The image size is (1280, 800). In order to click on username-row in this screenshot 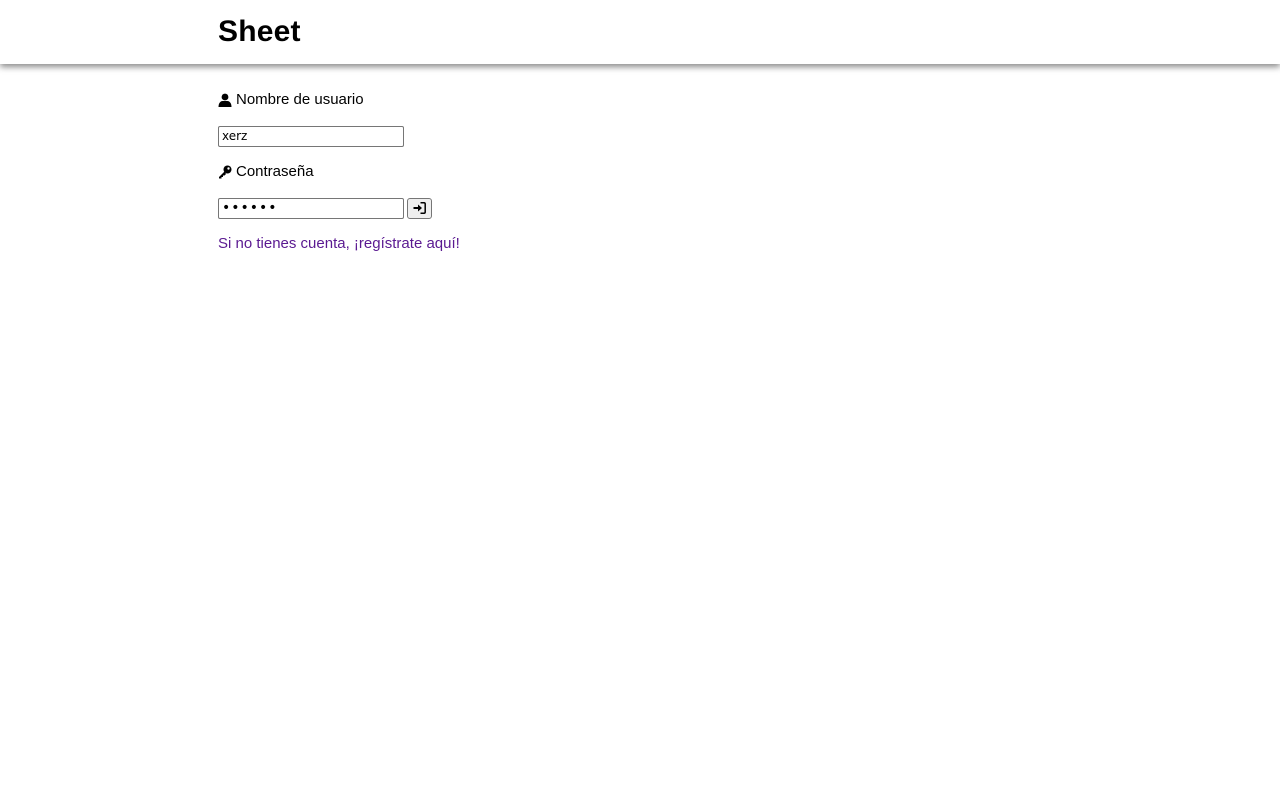, I will do `click(518, 136)`.